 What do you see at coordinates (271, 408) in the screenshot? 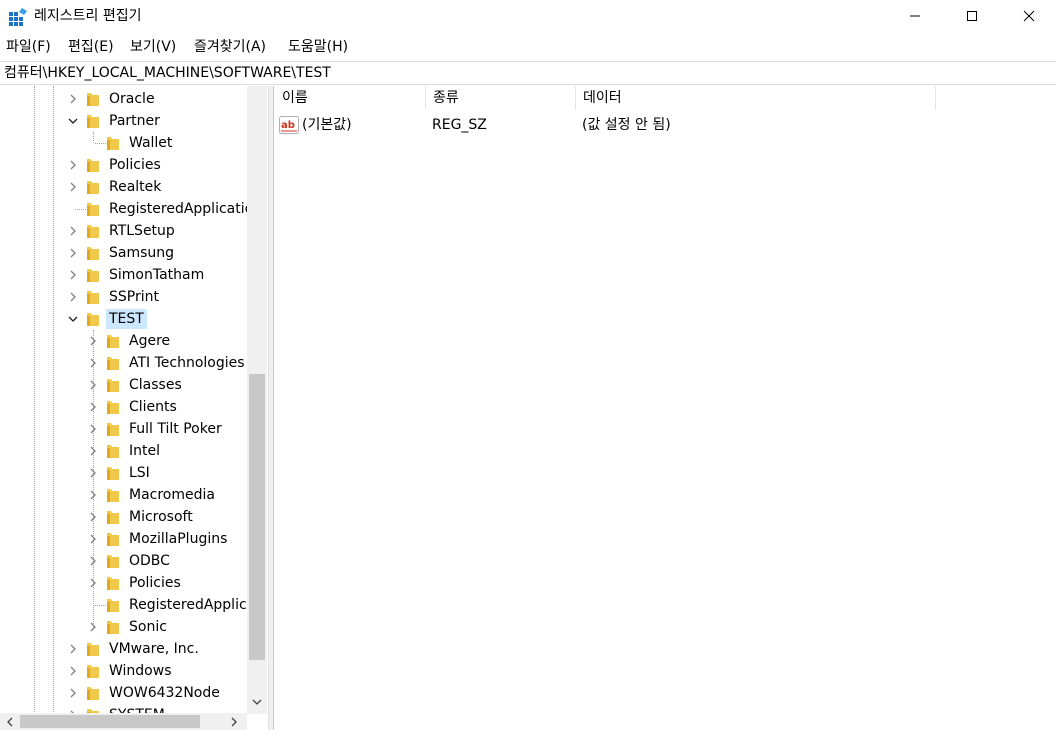
I see `pane-splitter` at bounding box center [271, 408].